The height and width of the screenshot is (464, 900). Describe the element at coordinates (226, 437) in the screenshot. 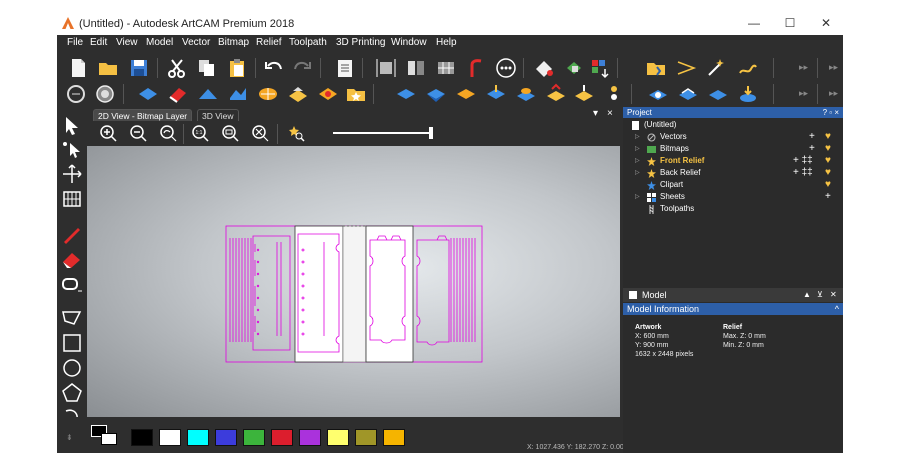

I see `palette-swatch-blue` at that location.